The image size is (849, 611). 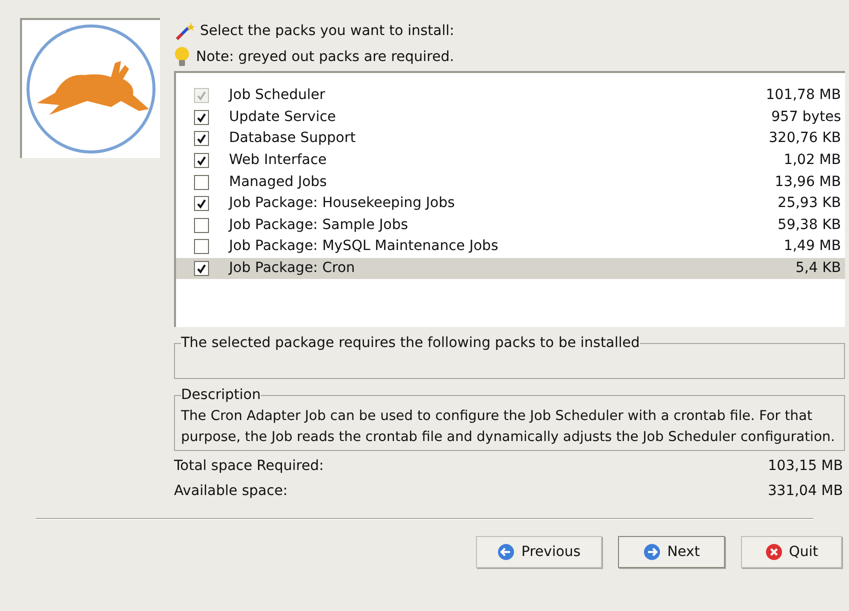 What do you see at coordinates (510, 117) in the screenshot?
I see `pack-row: Update Service 957 bytes` at bounding box center [510, 117].